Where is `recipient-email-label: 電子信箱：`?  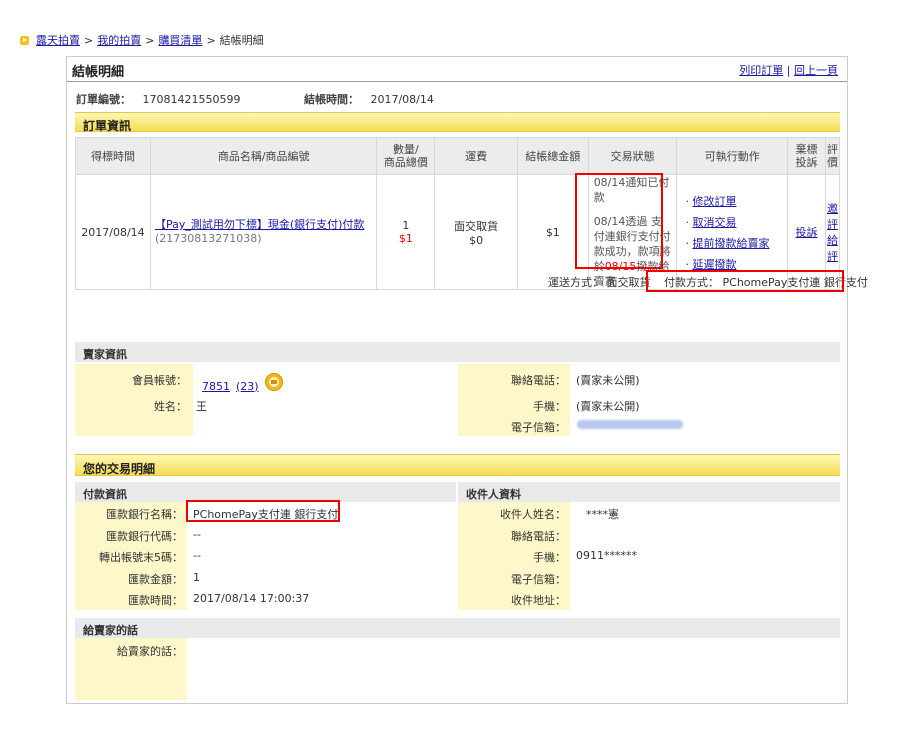 recipient-email-label: 電子信箱： is located at coordinates (538, 579).